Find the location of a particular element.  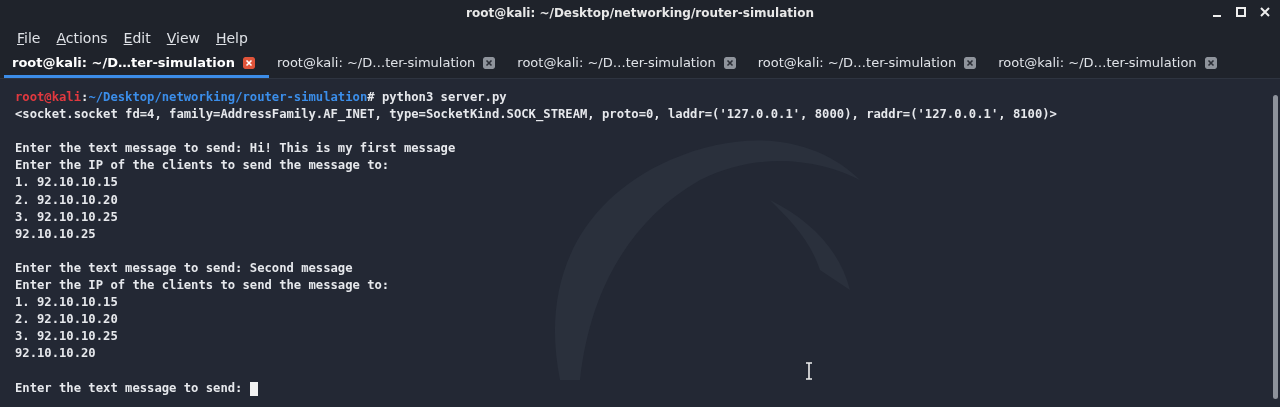

menu-item: View is located at coordinates (183, 38).